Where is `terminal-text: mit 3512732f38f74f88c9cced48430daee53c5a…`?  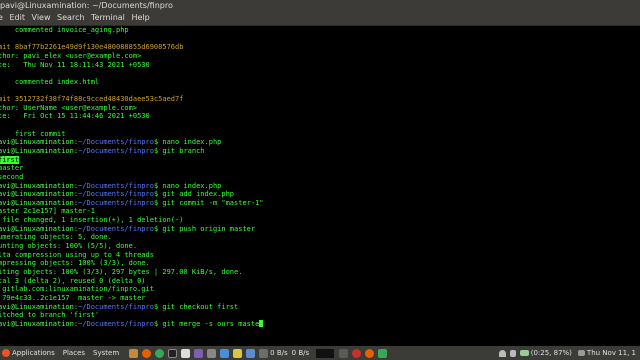
terminal-text: mit 3512732f38f74f88c9cced48430daee53c5a… is located at coordinates (92, 99).